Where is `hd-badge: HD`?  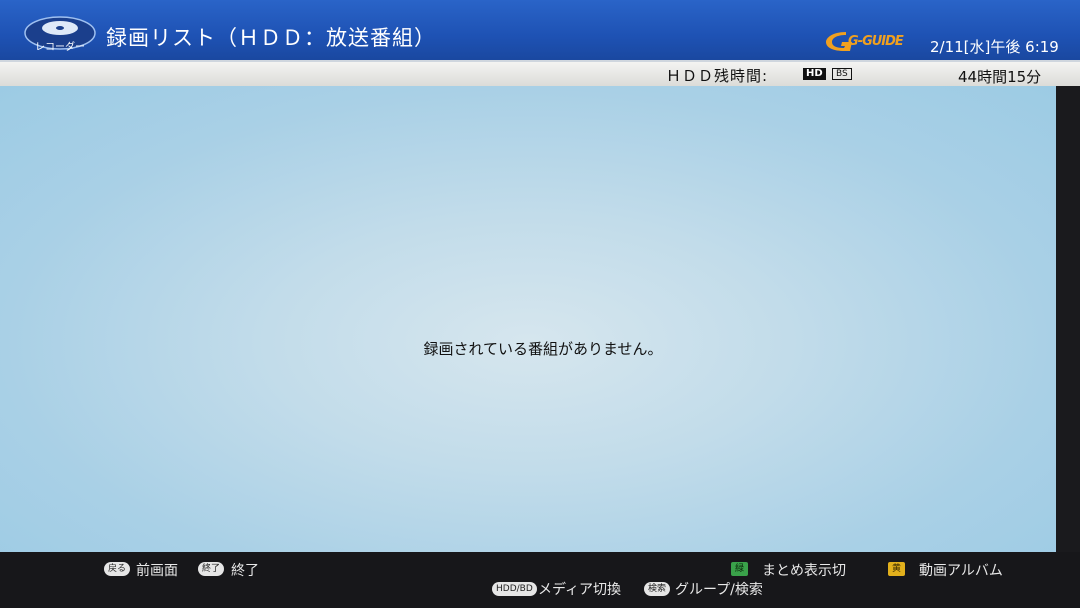 hd-badge: HD is located at coordinates (814, 74).